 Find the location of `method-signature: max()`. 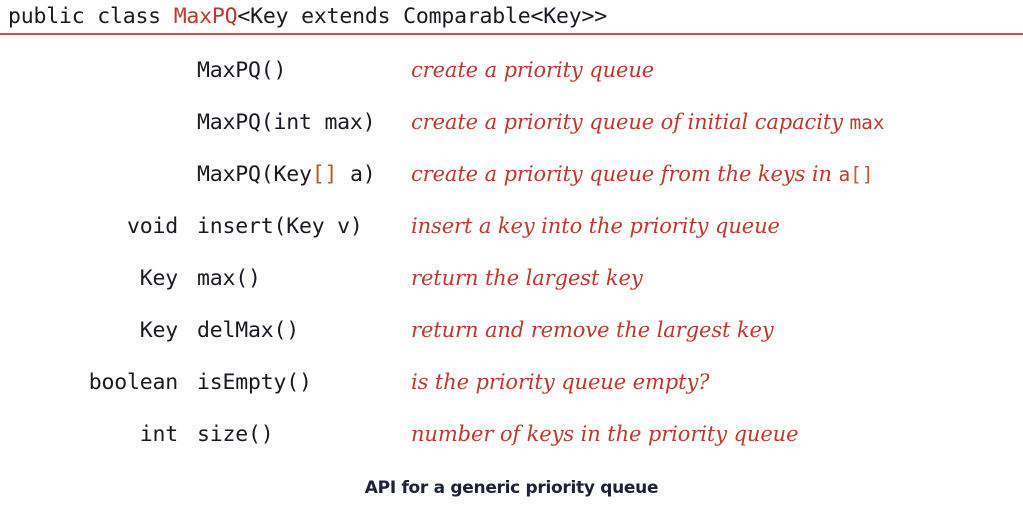

method-signature: max() is located at coordinates (294, 278).